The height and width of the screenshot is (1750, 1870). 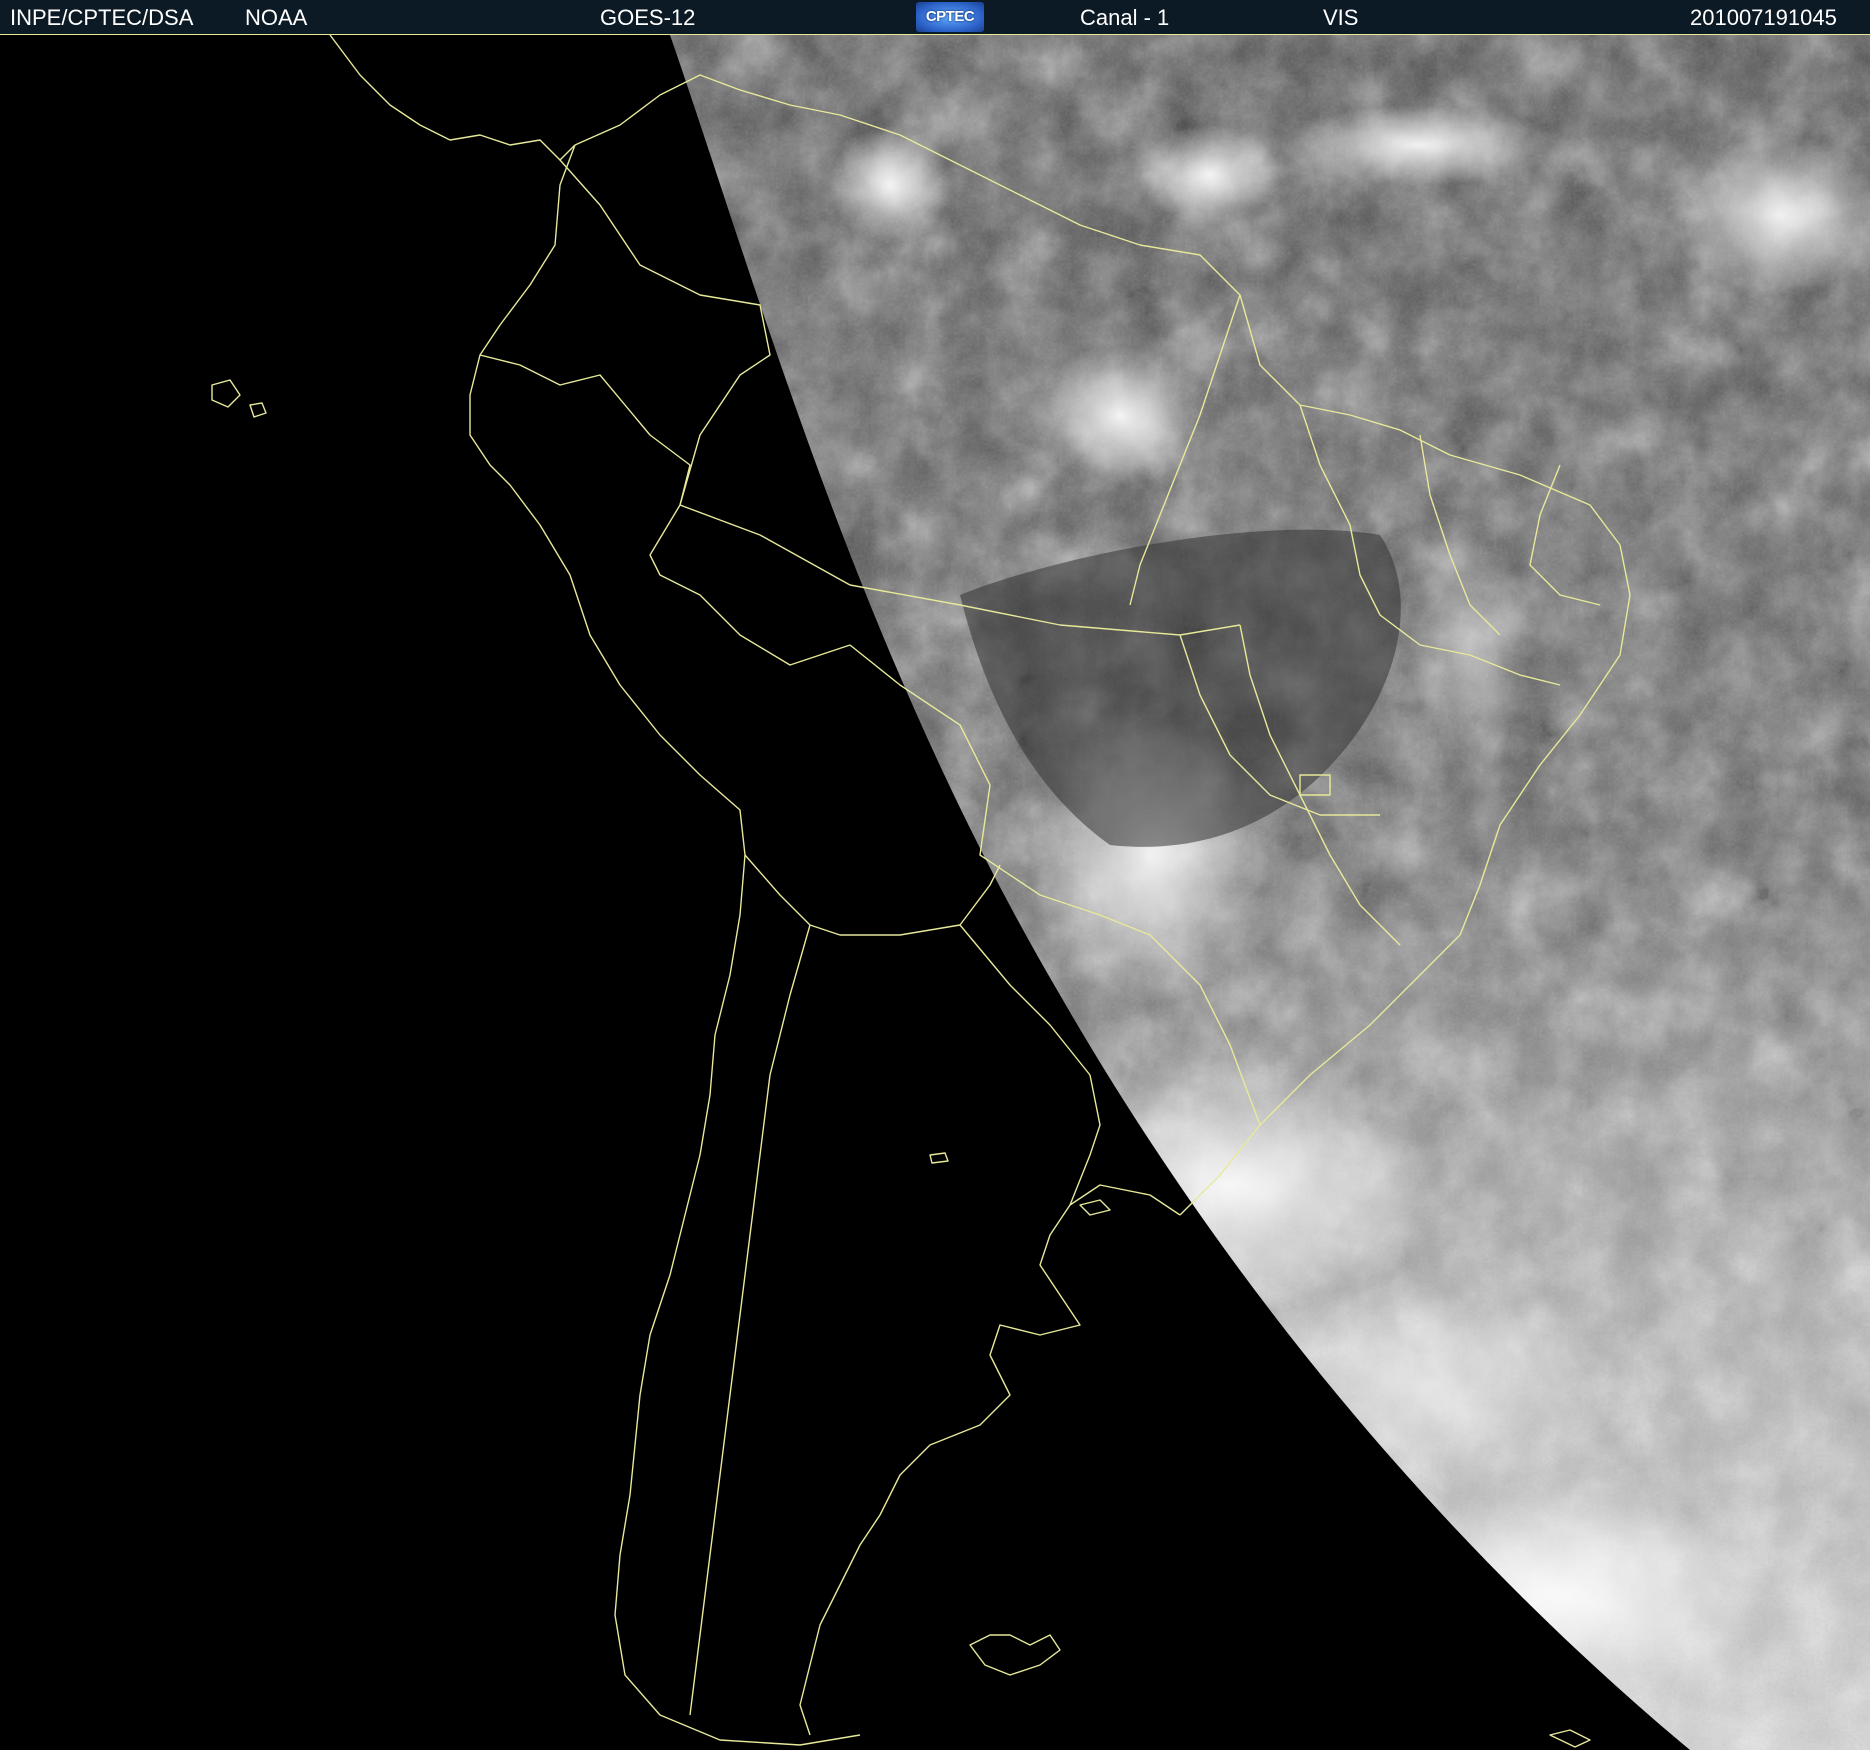 I want to click on cptec-logo-icon: CPTEC, so click(x=950, y=17).